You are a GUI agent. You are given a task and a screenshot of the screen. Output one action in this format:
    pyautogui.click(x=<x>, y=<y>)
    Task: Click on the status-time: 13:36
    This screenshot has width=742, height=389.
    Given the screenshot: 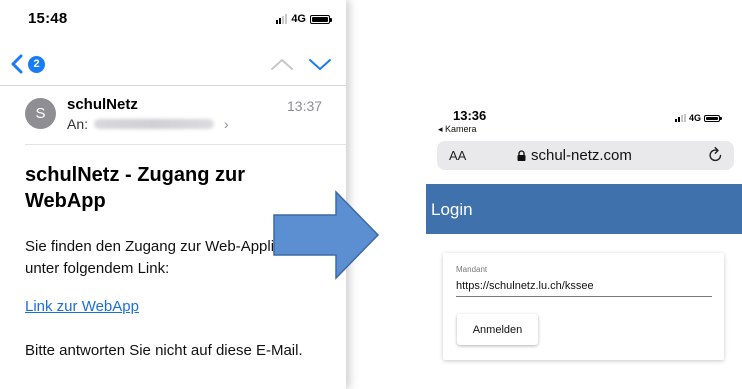 What is the action you would take?
    pyautogui.click(x=470, y=115)
    